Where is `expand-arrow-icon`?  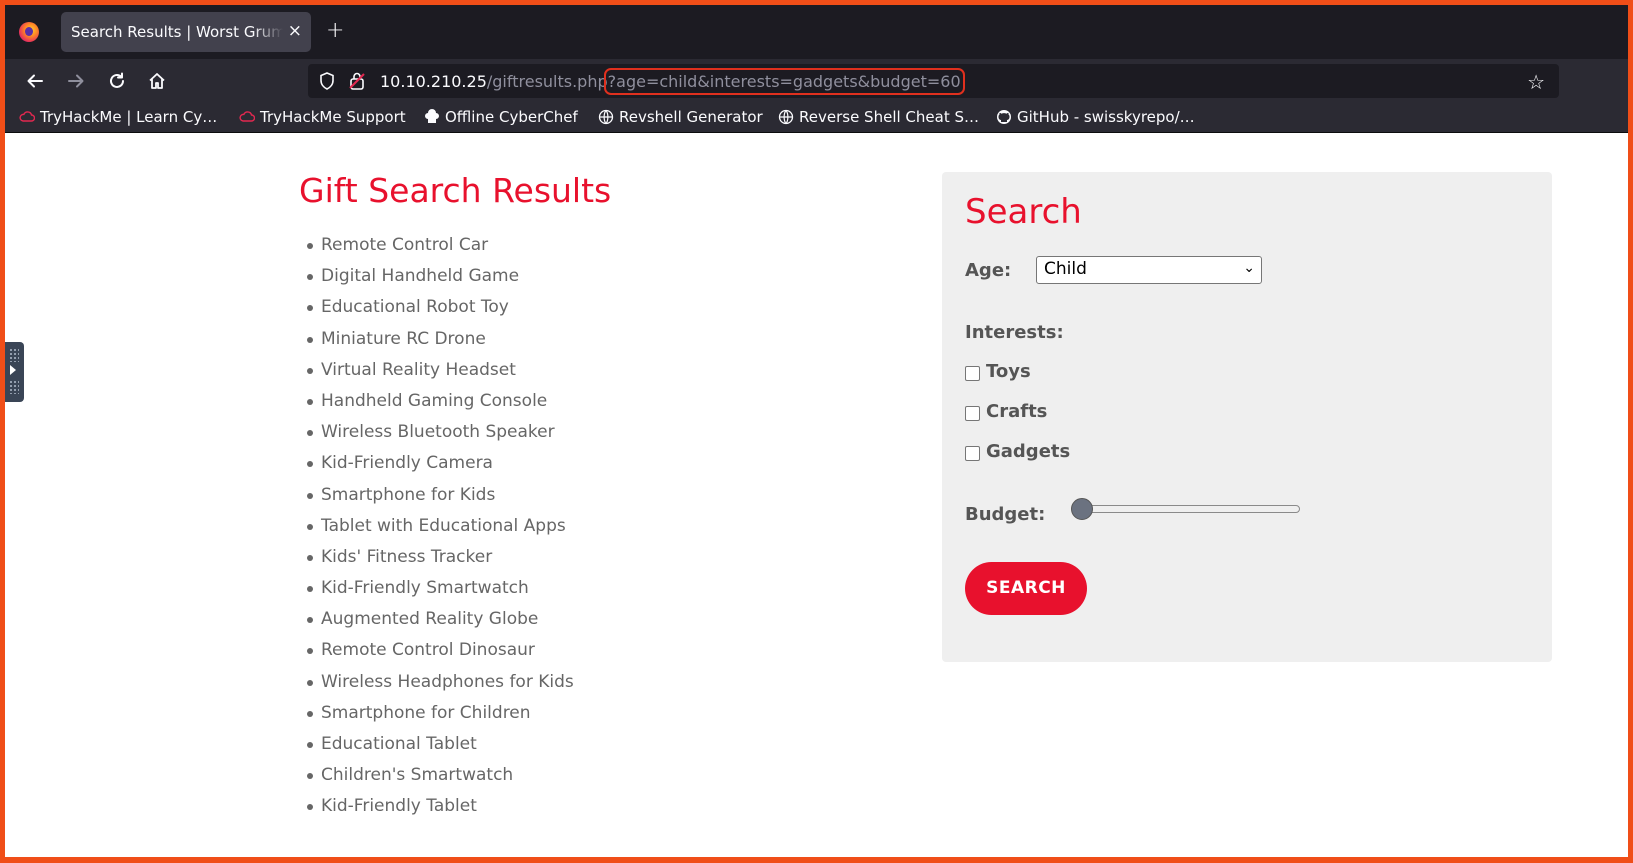 expand-arrow-icon is located at coordinates (13, 370).